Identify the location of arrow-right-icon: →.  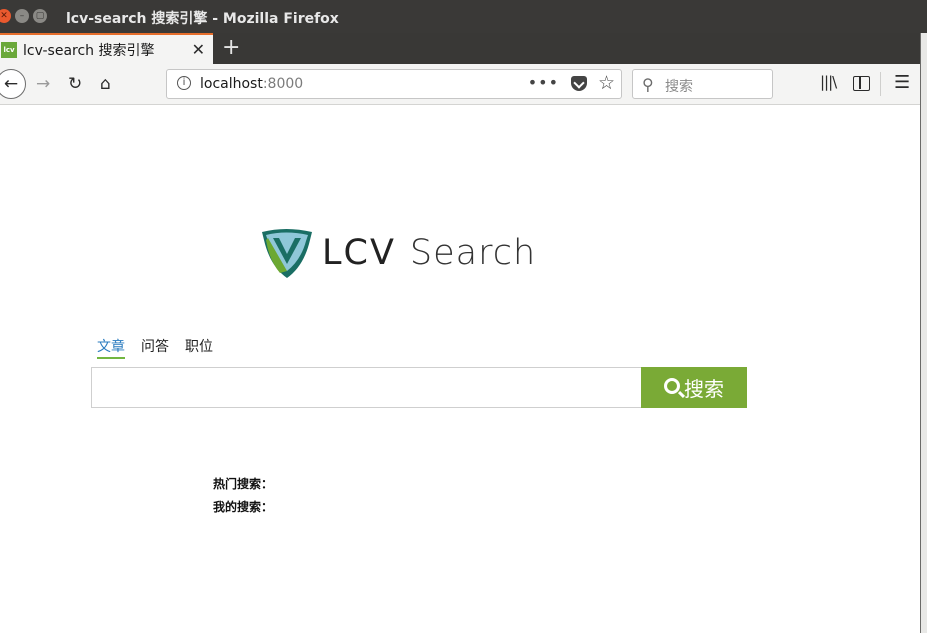
(43, 84).